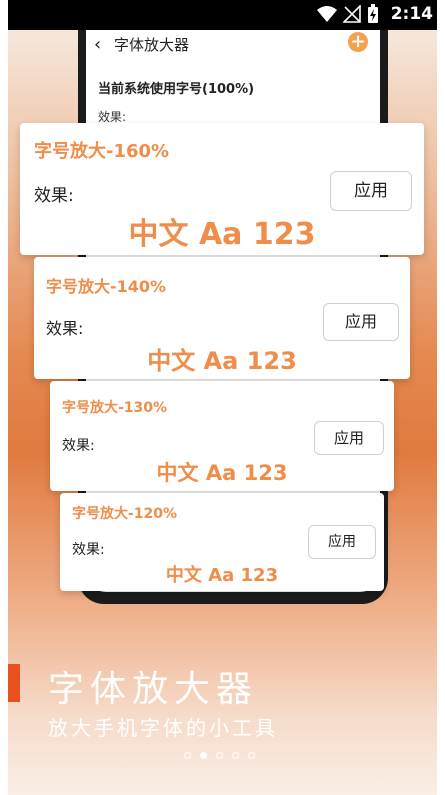 This screenshot has width=445, height=795. Describe the element at coordinates (102, 151) in the screenshot. I see `card-title: 字号放大-160%` at that location.